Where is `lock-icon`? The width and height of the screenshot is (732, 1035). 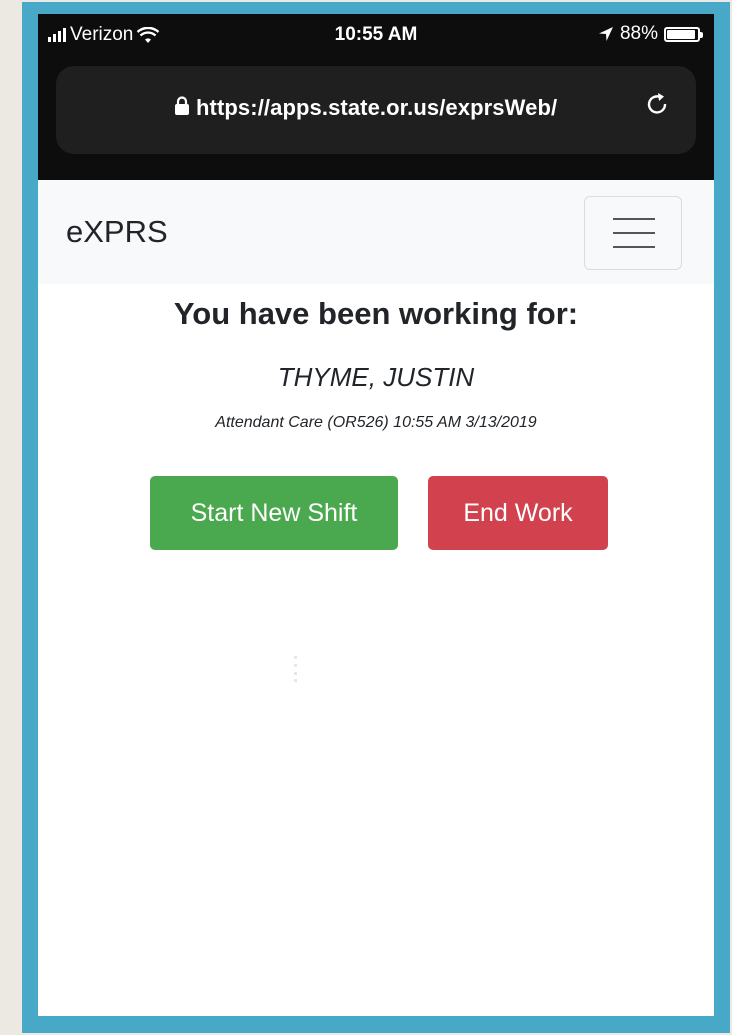
lock-icon is located at coordinates (182, 105).